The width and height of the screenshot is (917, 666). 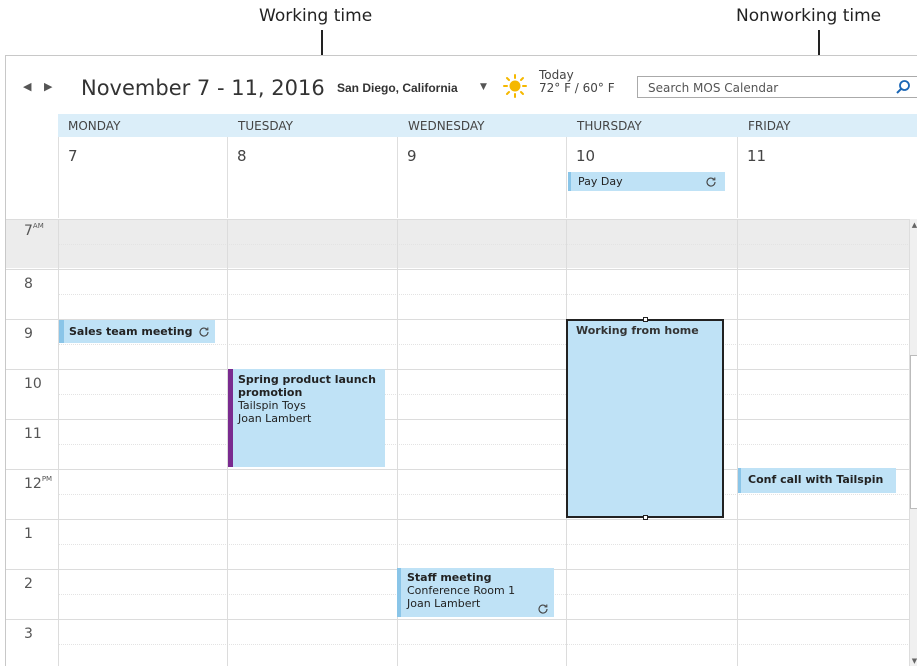 I want to click on hour-row-3: 3, so click(x=458, y=642).